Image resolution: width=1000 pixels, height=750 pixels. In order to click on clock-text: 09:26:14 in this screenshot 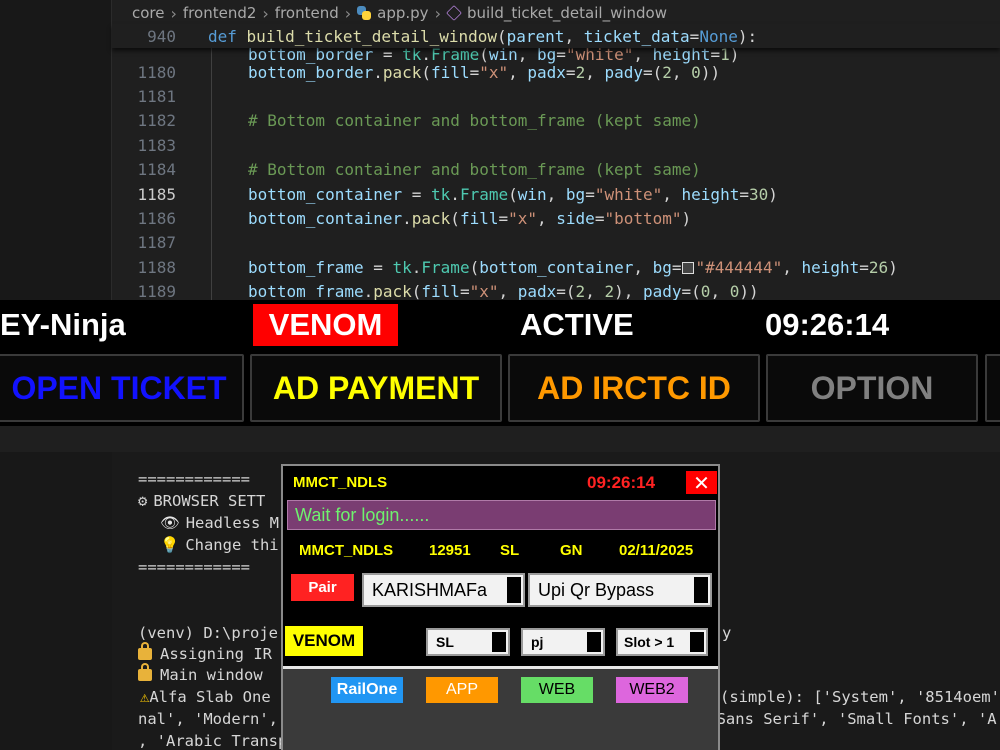, I will do `click(827, 324)`.